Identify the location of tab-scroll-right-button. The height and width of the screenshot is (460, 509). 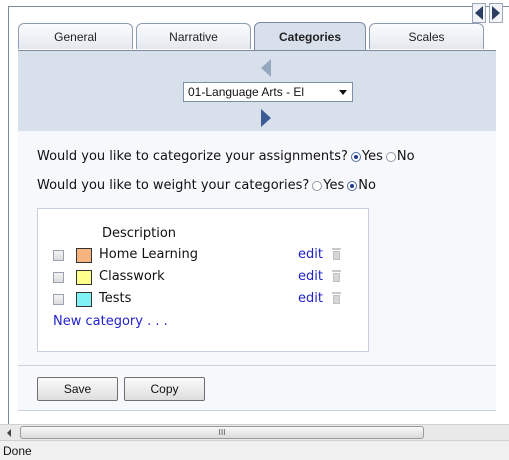
(496, 13).